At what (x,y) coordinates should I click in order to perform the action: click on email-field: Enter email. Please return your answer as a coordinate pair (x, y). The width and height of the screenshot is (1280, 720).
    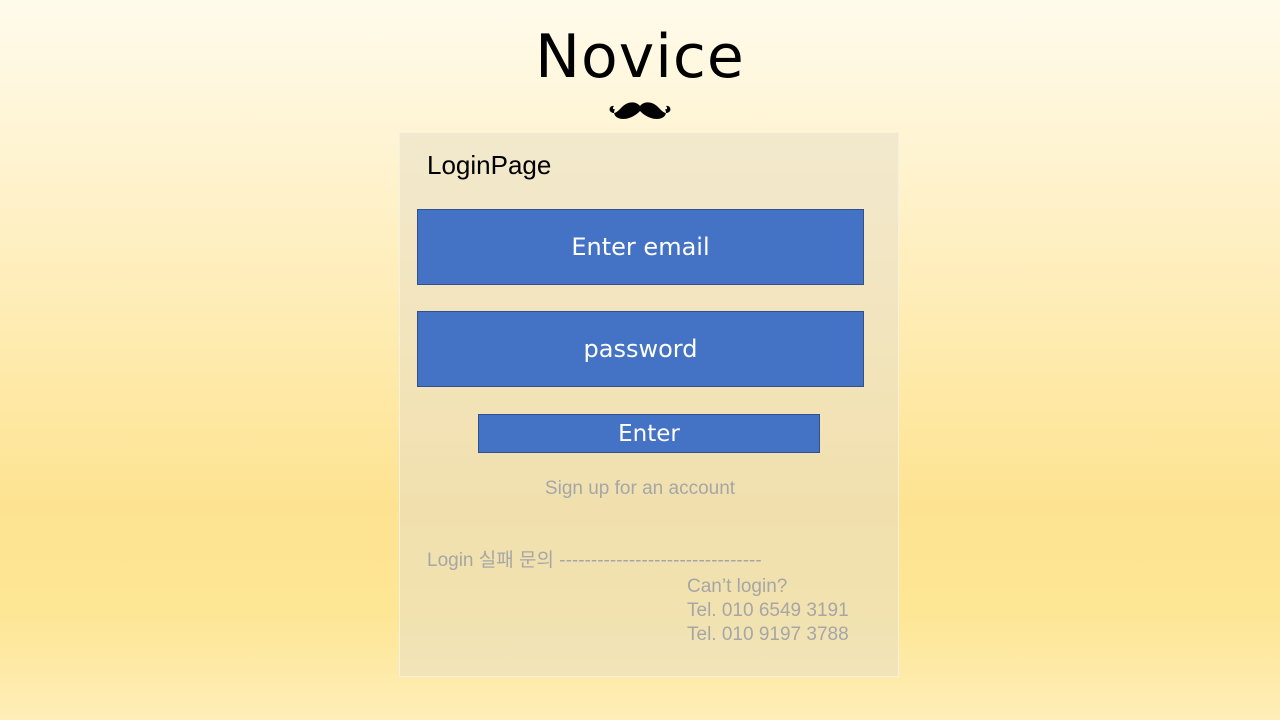
    Looking at the image, I should click on (640, 247).